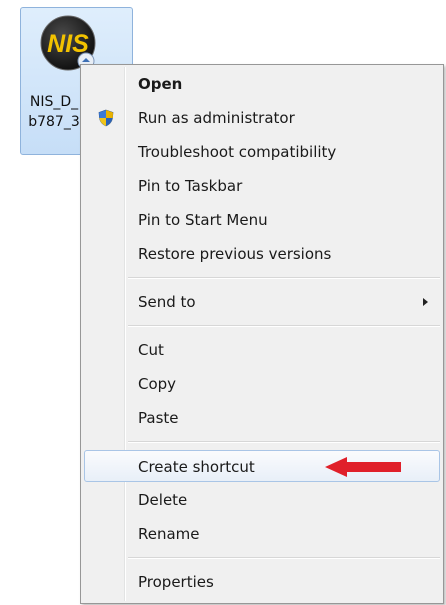 Image resolution: width=446 pixels, height=605 pixels. Describe the element at coordinates (262, 418) in the screenshot. I see `menu-item-paste: Paste` at that location.